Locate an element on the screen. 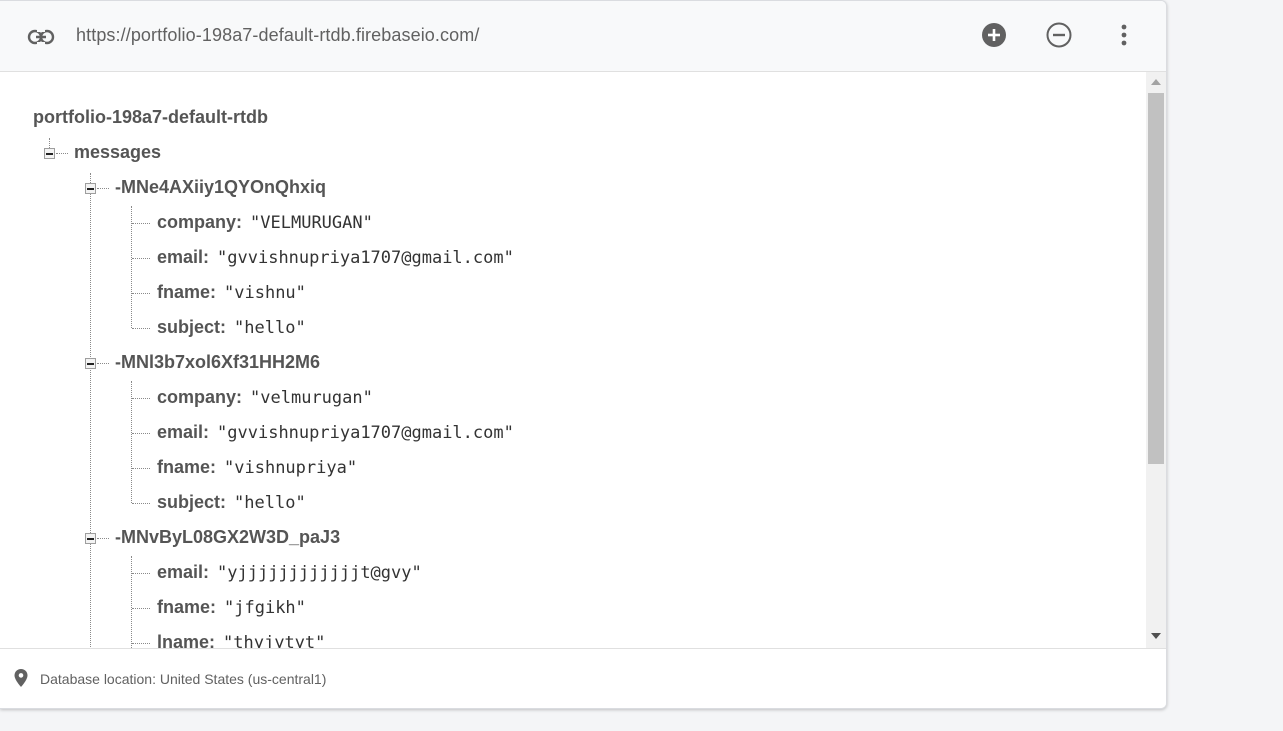 Image resolution: width=1283 pixels, height=731 pixels. field-key: lname is located at coordinates (183, 640).